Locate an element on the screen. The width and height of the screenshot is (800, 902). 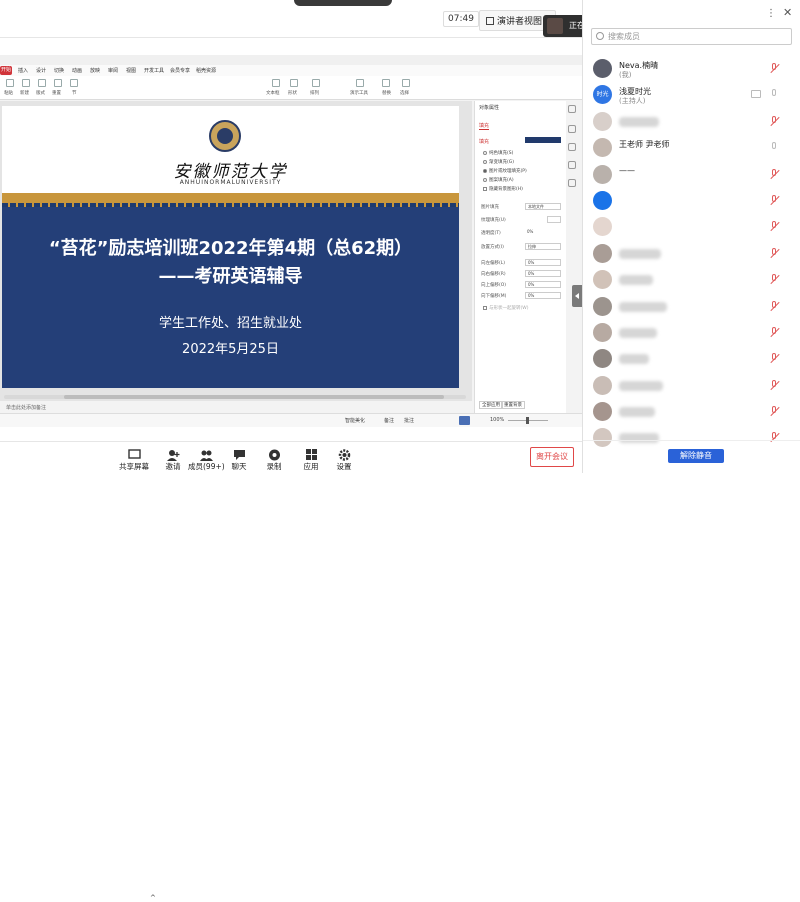
new-slide-icon is located at coordinates (26, 83).